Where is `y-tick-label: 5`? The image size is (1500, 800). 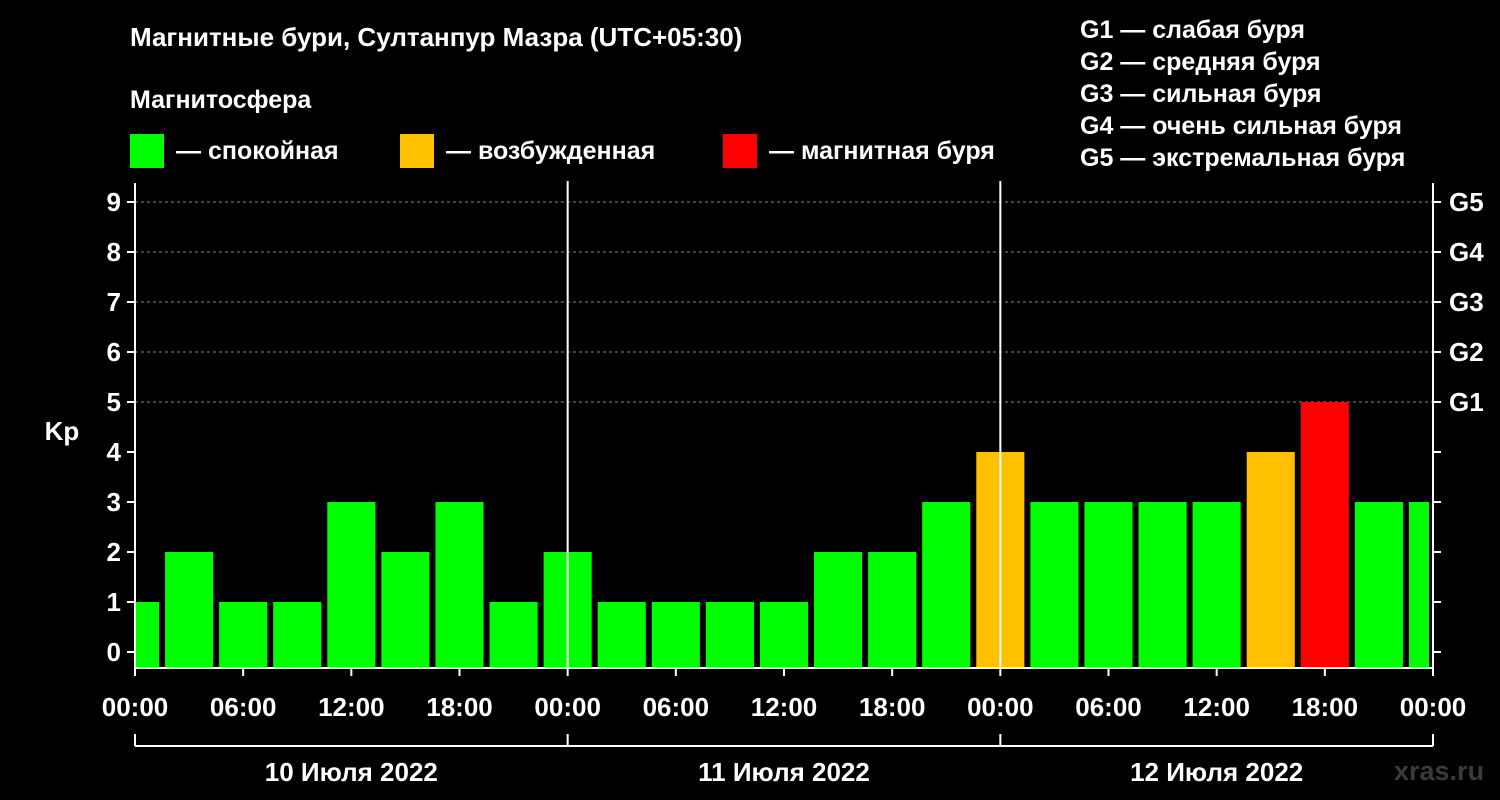 y-tick-label: 5 is located at coordinates (114, 402).